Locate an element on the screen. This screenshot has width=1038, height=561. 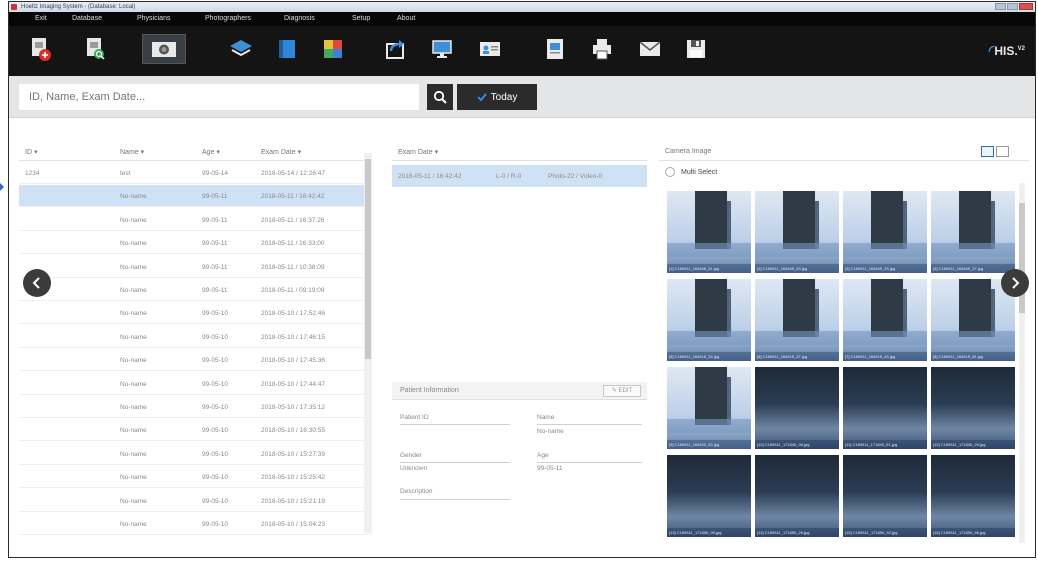
maximize-button is located at coordinates (1012, 6).